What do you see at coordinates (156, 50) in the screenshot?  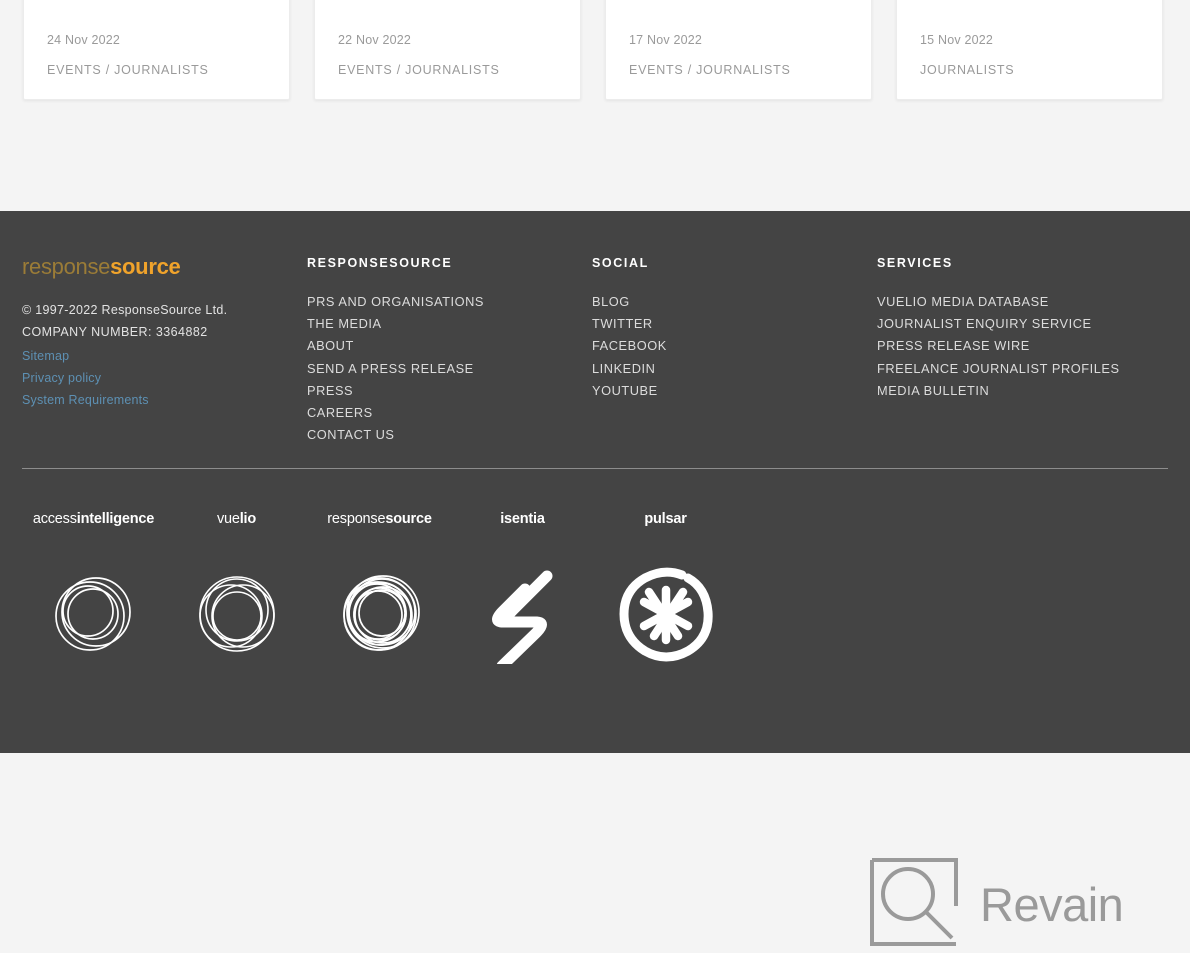 I see `article-card: 24 Nov 2022 EVENTS / JOURNALISTS` at bounding box center [156, 50].